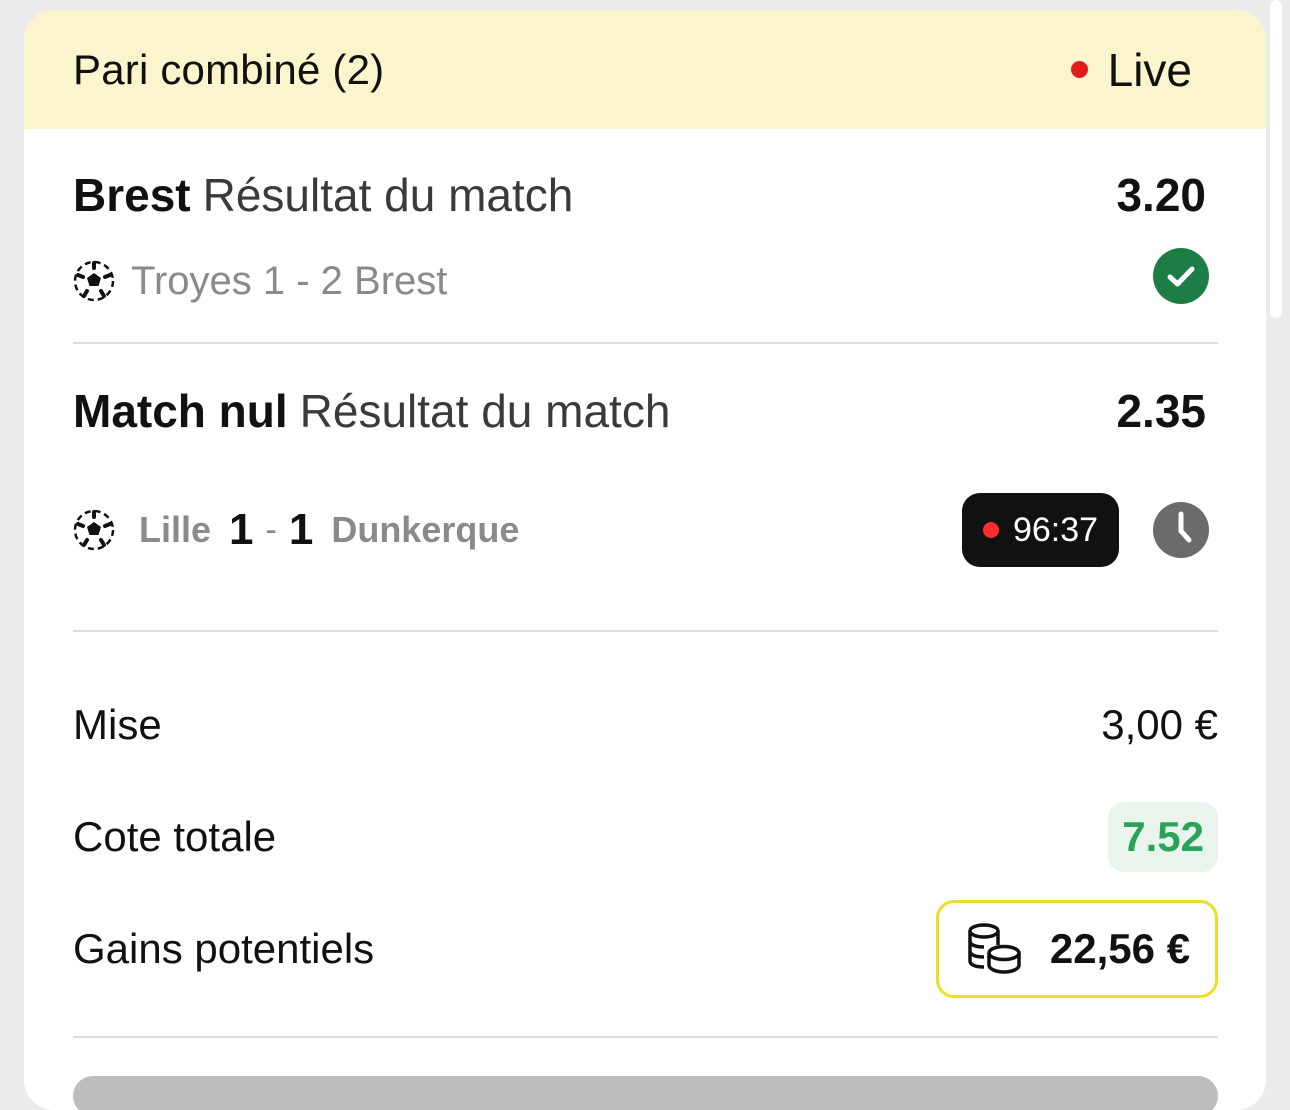 The image size is (1290, 1110). What do you see at coordinates (645, 837) in the screenshot?
I see `total-odds-row: Cote totale 7.52` at bounding box center [645, 837].